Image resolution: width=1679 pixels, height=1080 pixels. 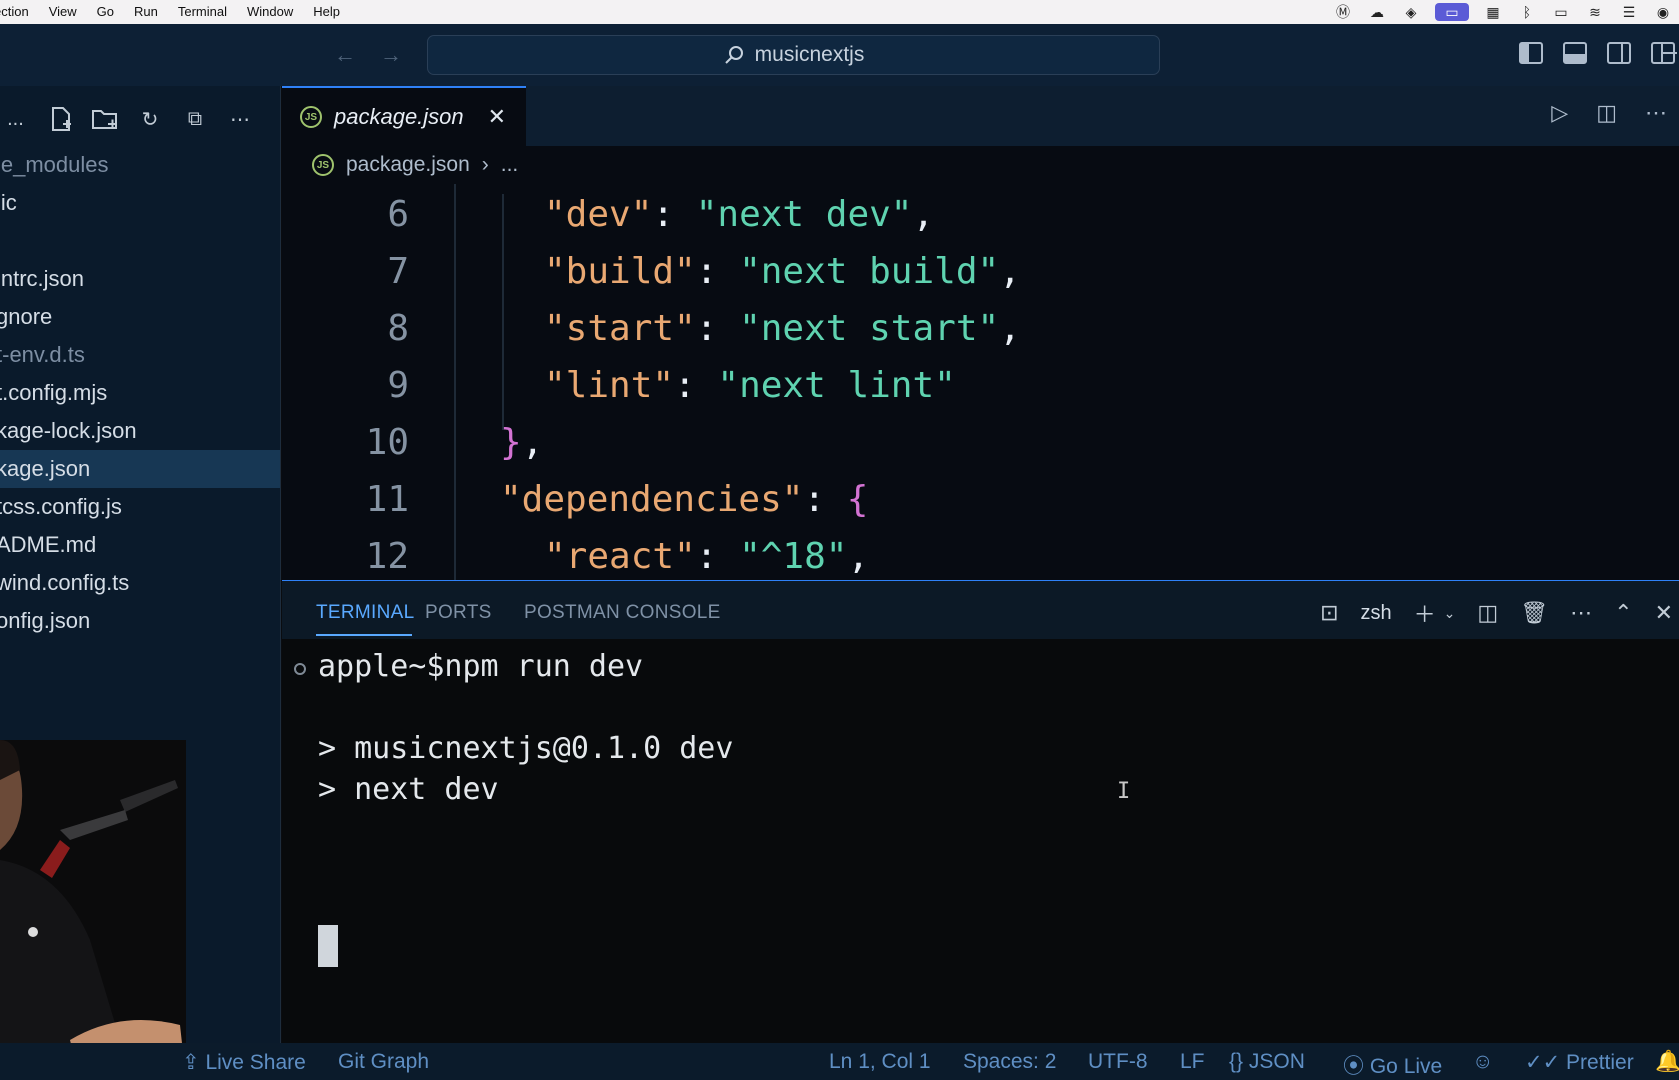 I want to click on breadcrumb-file: package.json, so click(x=408, y=165).